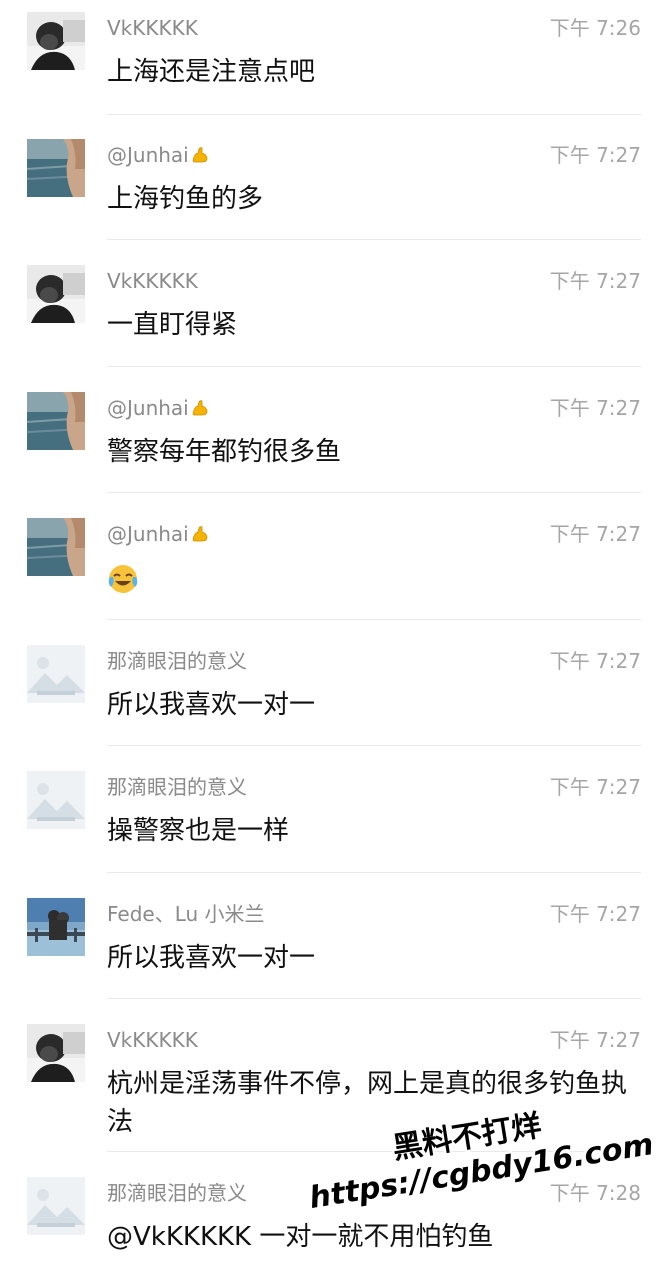 This screenshot has width=669, height=1280. Describe the element at coordinates (372, 578) in the screenshot. I see `message-text` at that location.